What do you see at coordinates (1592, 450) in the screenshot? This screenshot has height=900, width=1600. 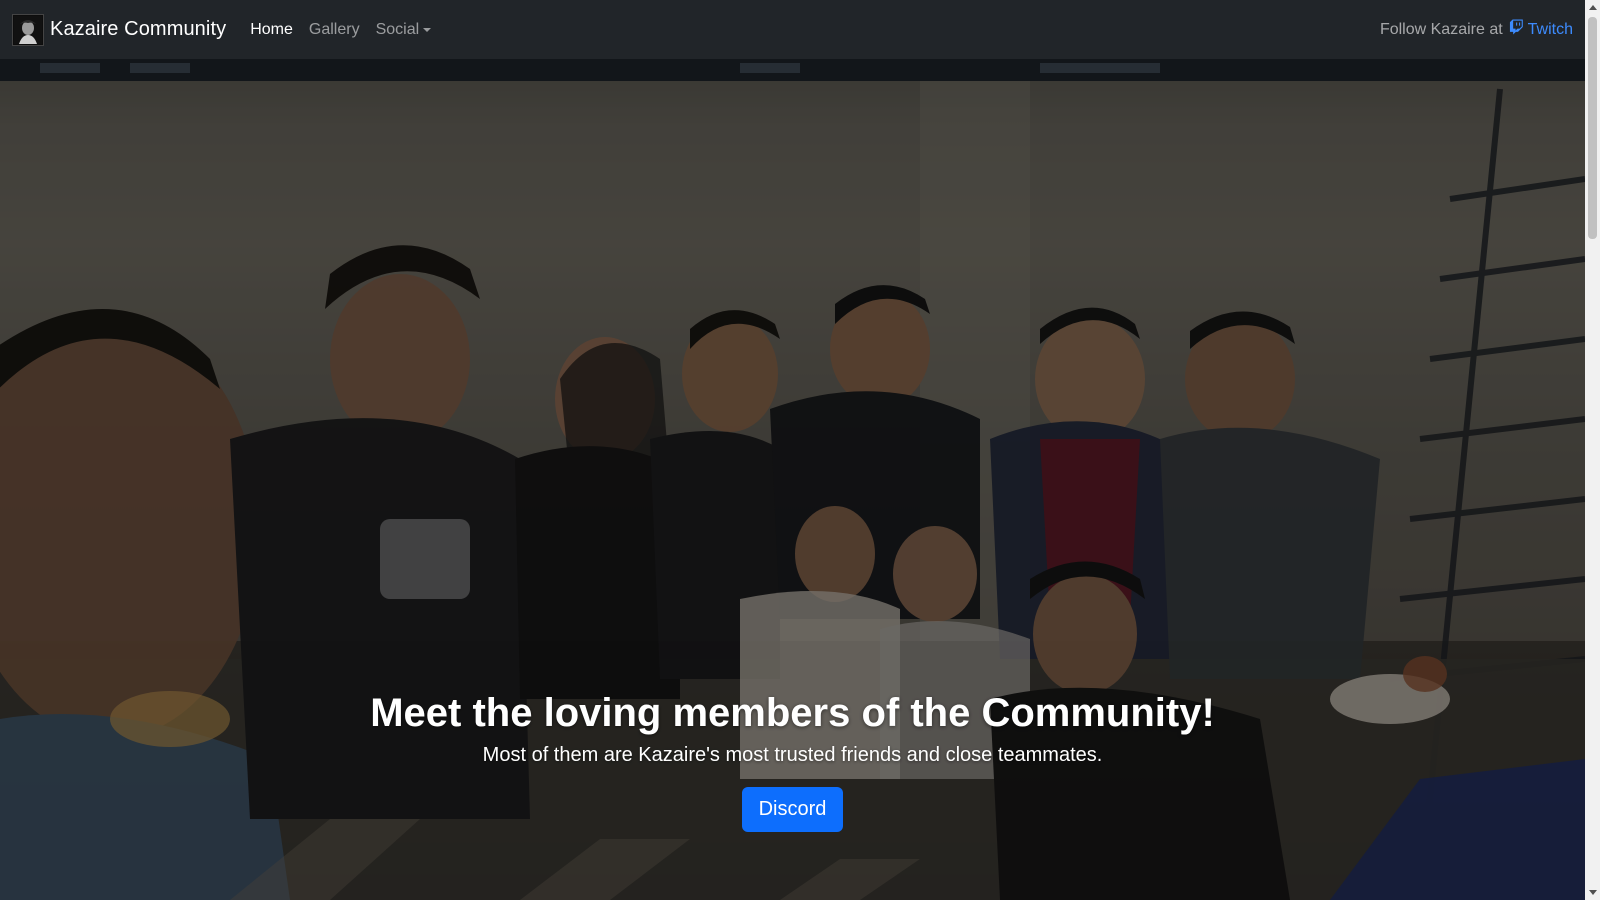 I see `page-scrollbar` at bounding box center [1592, 450].